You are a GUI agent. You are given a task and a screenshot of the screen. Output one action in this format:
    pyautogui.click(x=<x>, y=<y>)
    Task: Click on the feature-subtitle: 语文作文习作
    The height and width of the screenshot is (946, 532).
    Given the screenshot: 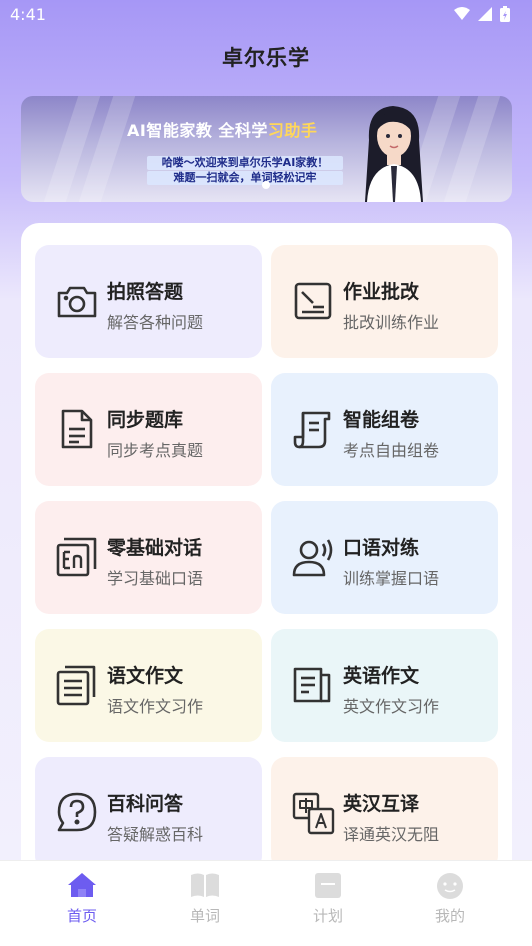 What is the action you would take?
    pyautogui.click(x=155, y=706)
    